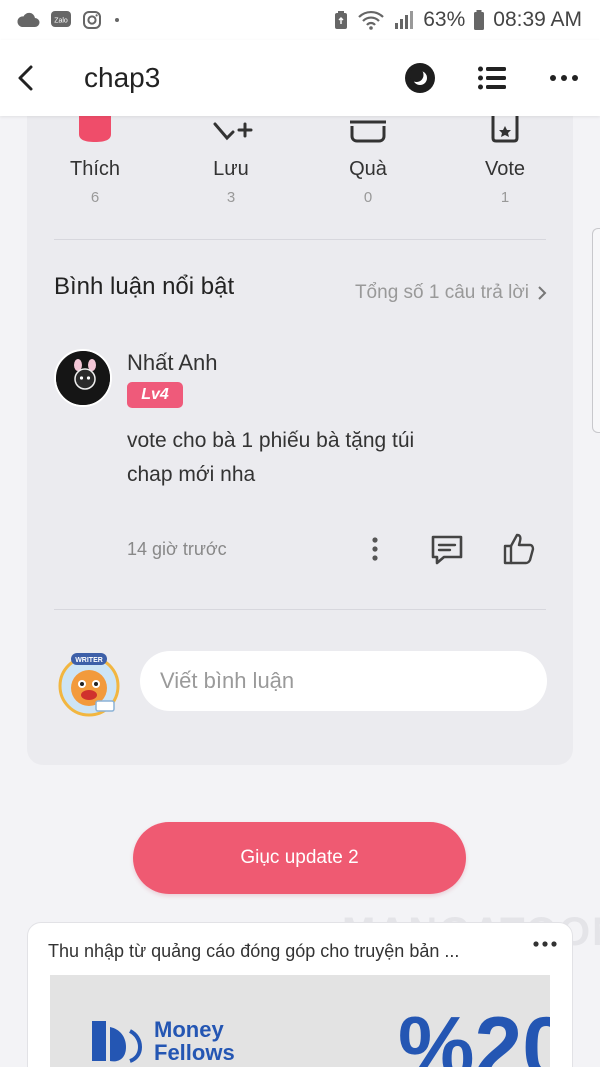 This screenshot has height=1067, width=600. I want to click on night-mode-button, so click(420, 78).